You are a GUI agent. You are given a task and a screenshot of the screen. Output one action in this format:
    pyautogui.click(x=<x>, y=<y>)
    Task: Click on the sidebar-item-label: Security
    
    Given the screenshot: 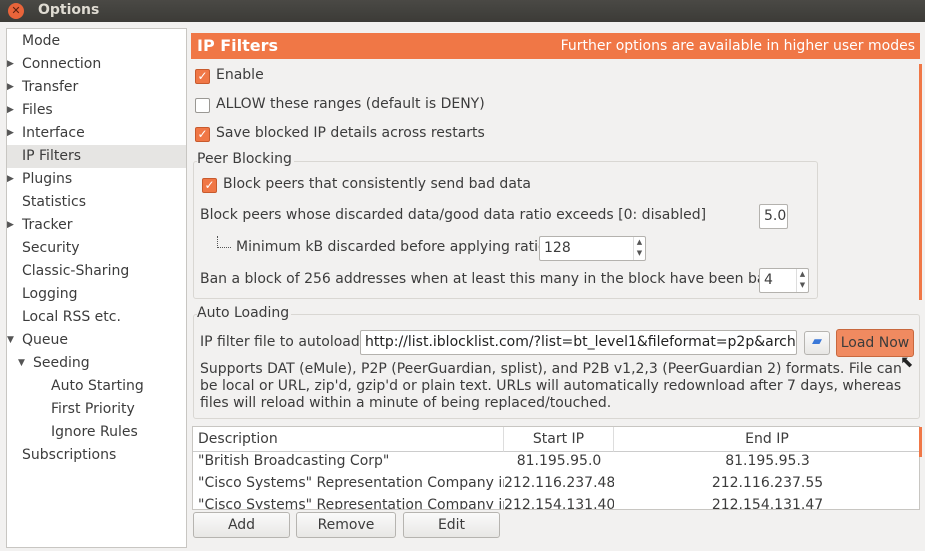 What is the action you would take?
    pyautogui.click(x=51, y=248)
    